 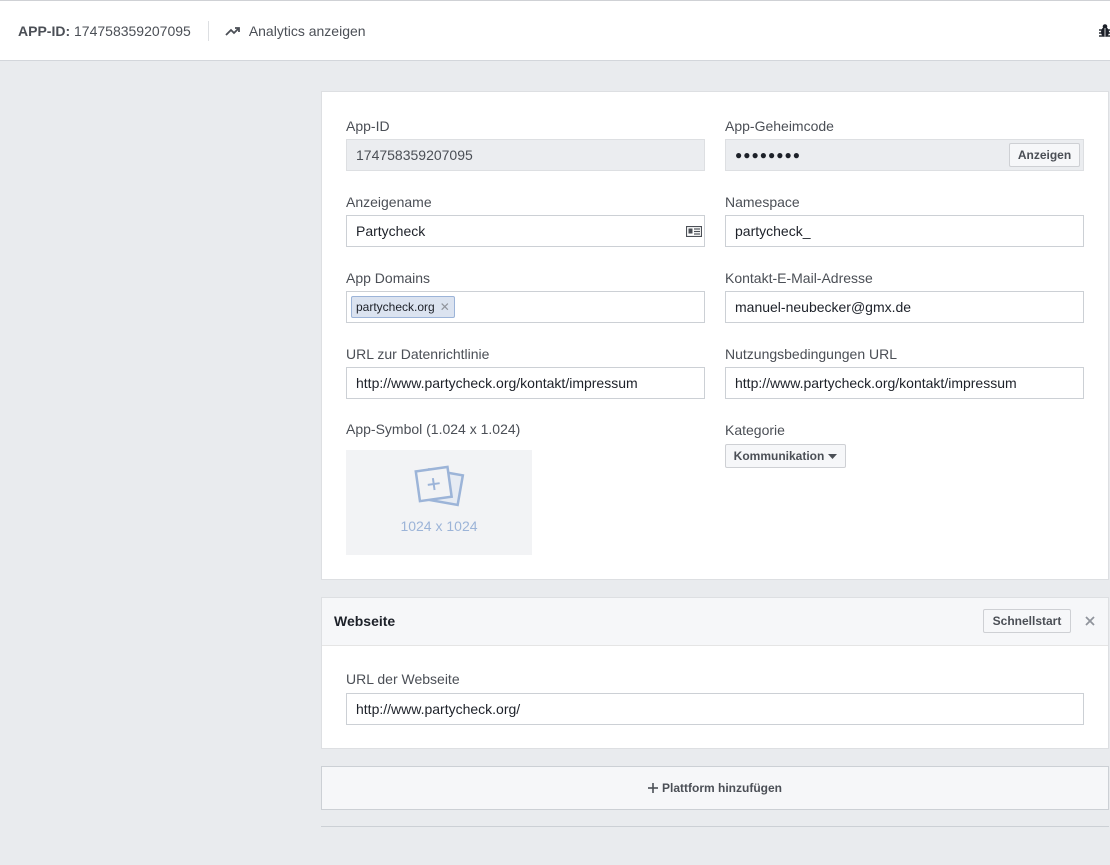 I want to click on app-domains-input: partycheck.org ✕, so click(x=525, y=307).